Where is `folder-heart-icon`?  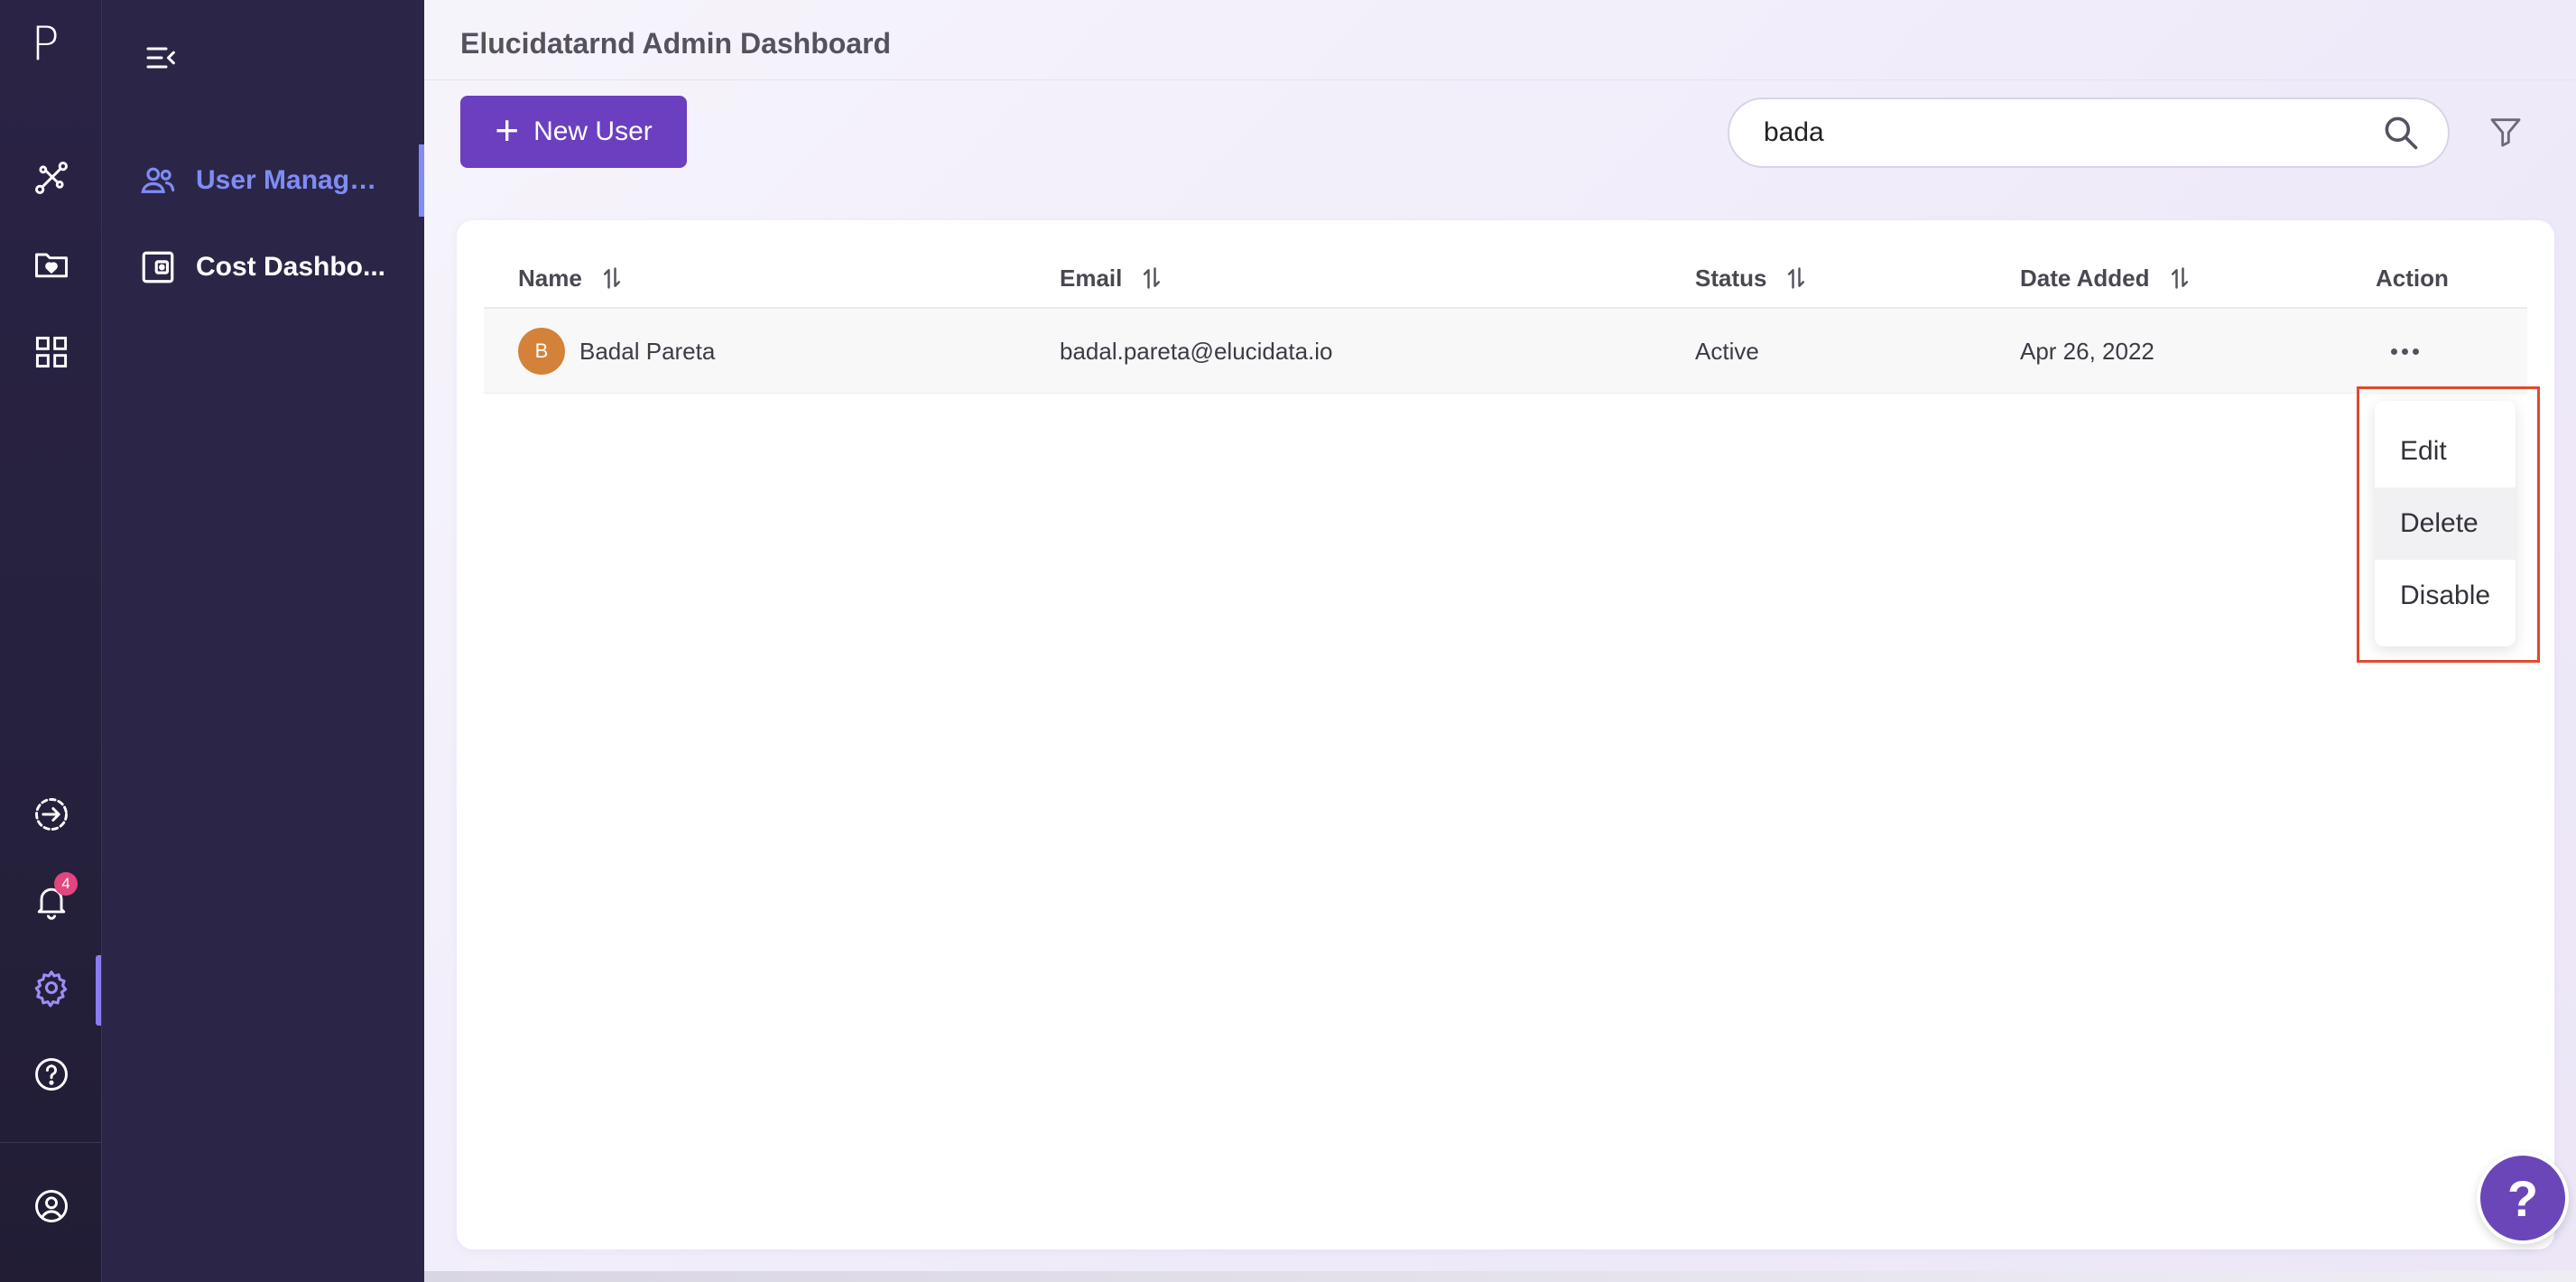 folder-heart-icon is located at coordinates (51, 265).